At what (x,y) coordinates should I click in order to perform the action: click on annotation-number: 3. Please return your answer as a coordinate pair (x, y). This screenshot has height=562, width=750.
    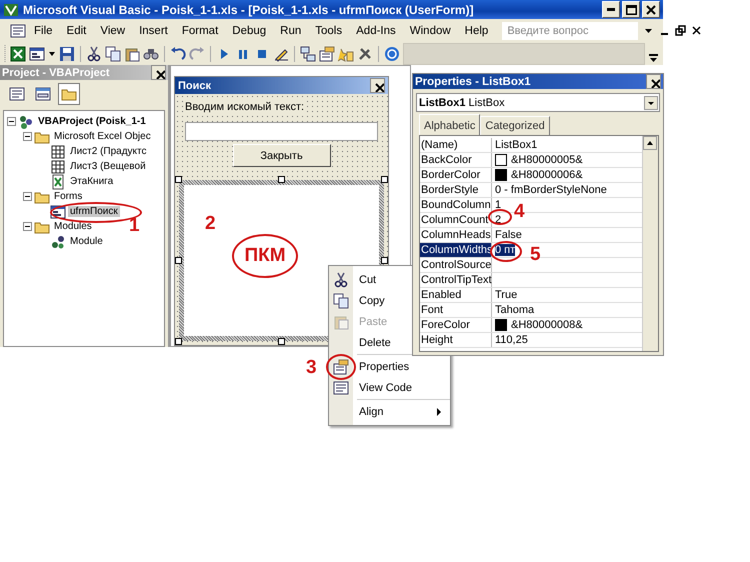
    Looking at the image, I should click on (311, 368).